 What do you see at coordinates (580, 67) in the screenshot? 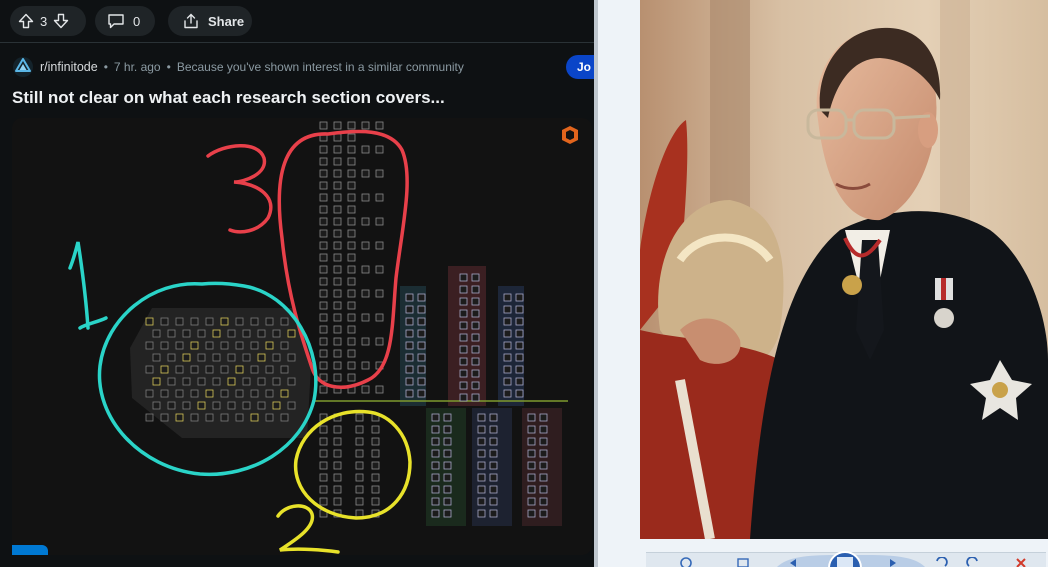
I see `join-button: Jo` at bounding box center [580, 67].